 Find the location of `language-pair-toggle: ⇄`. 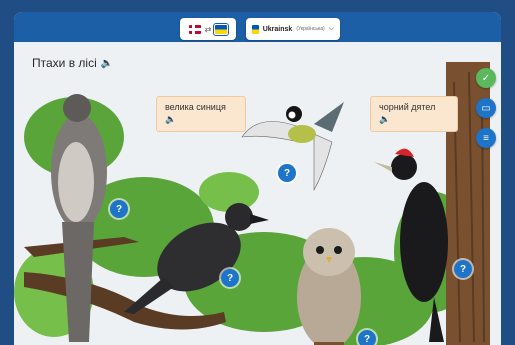

language-pair-toggle: ⇄ is located at coordinates (208, 29).